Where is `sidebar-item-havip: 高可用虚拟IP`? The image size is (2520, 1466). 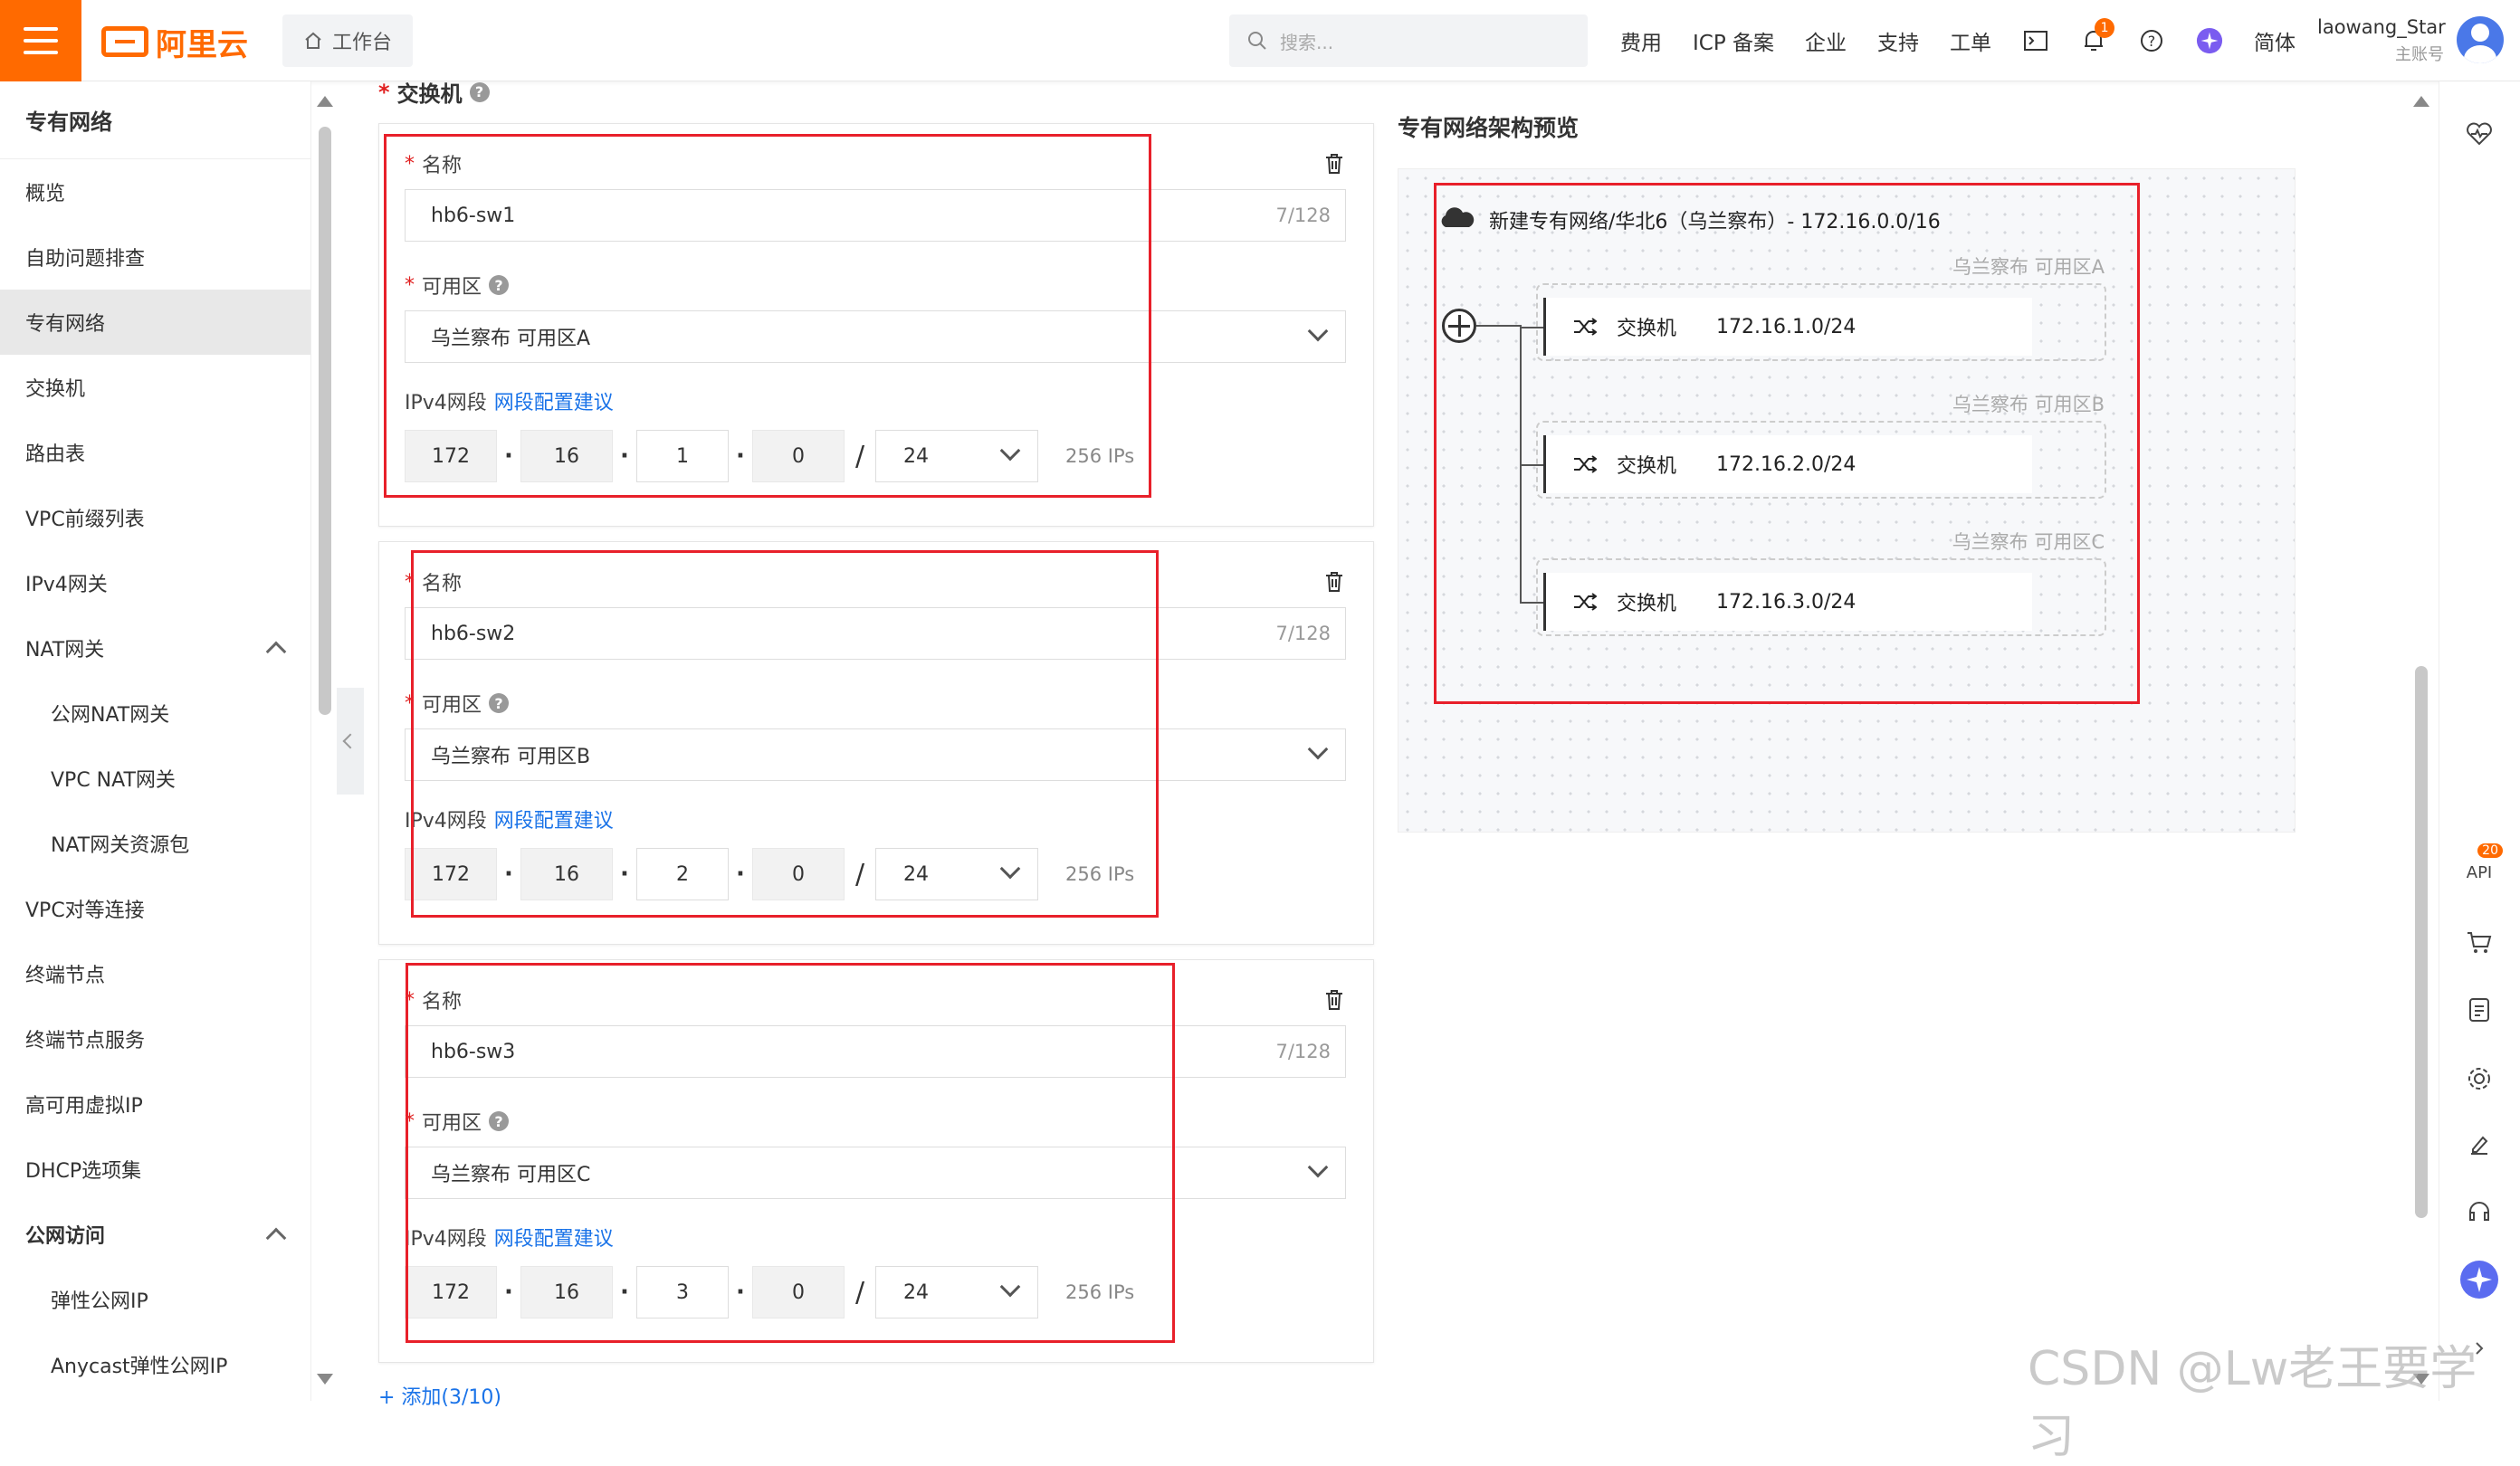
sidebar-item-havip: 高可用虚拟IP is located at coordinates (155, 1104).